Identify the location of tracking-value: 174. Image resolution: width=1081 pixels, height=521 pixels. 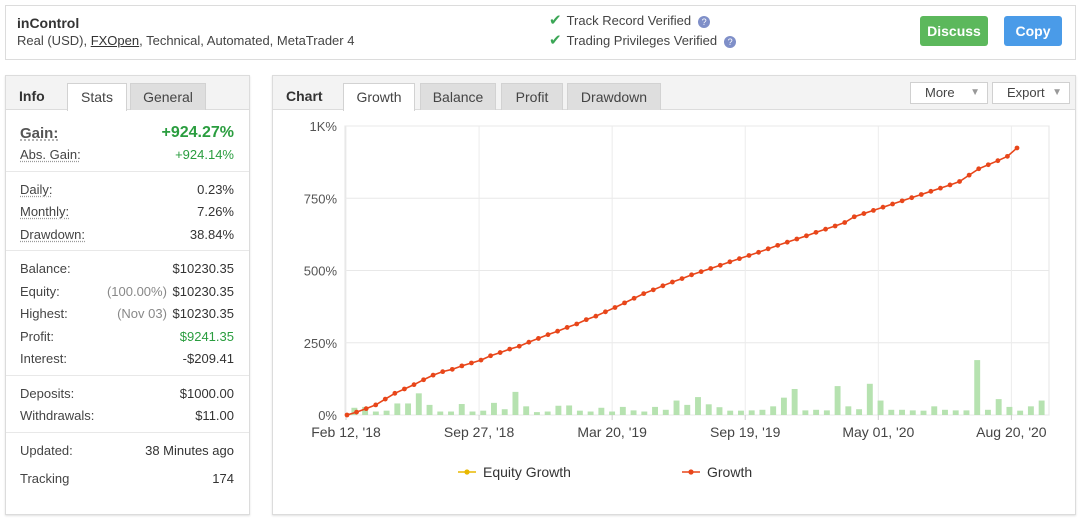
(223, 478).